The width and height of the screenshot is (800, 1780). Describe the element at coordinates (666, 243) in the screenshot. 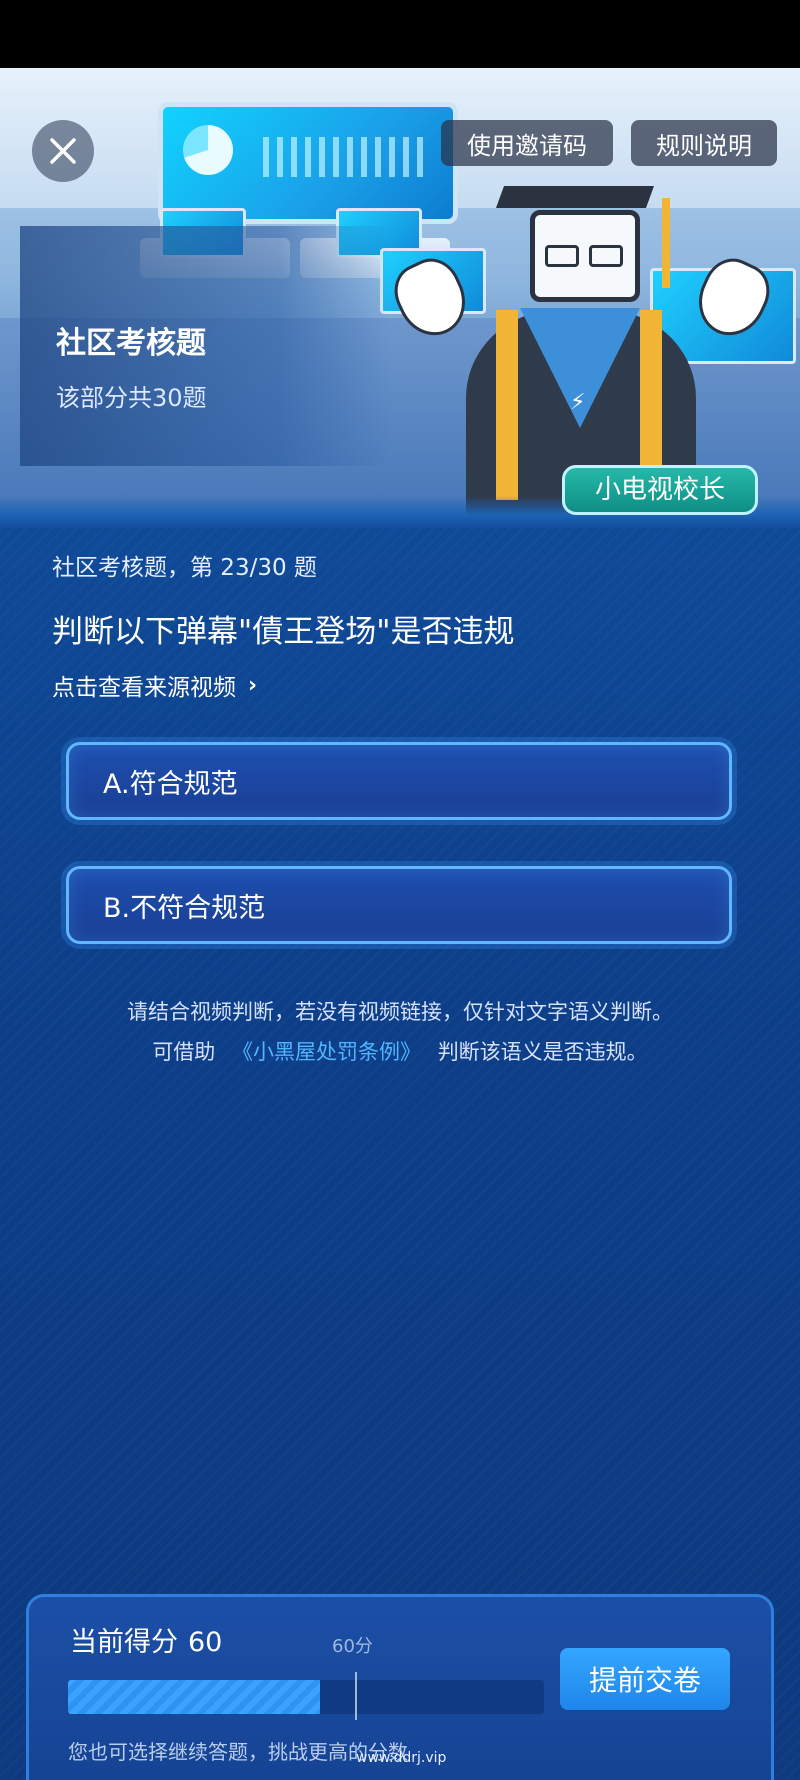

I see `cap-tassel` at that location.